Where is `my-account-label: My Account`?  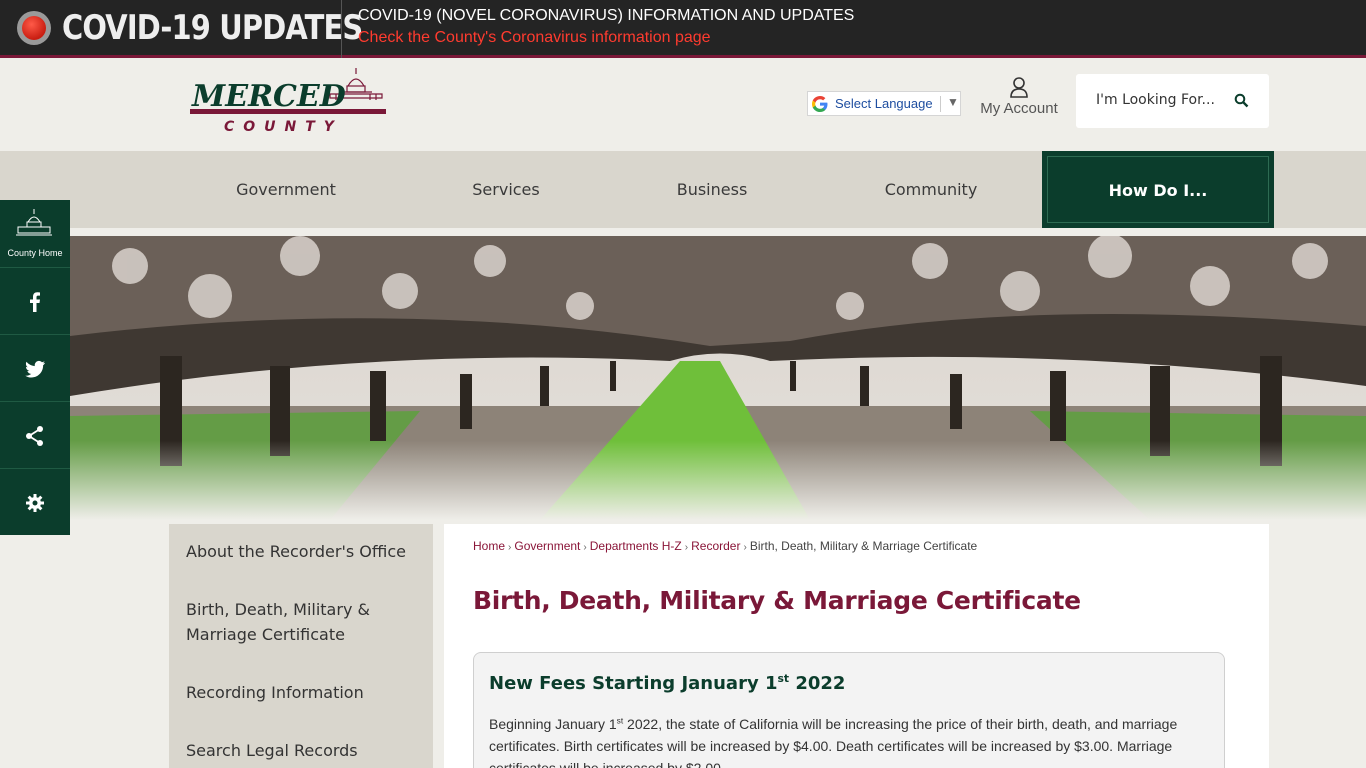 my-account-label: My Account is located at coordinates (1019, 108).